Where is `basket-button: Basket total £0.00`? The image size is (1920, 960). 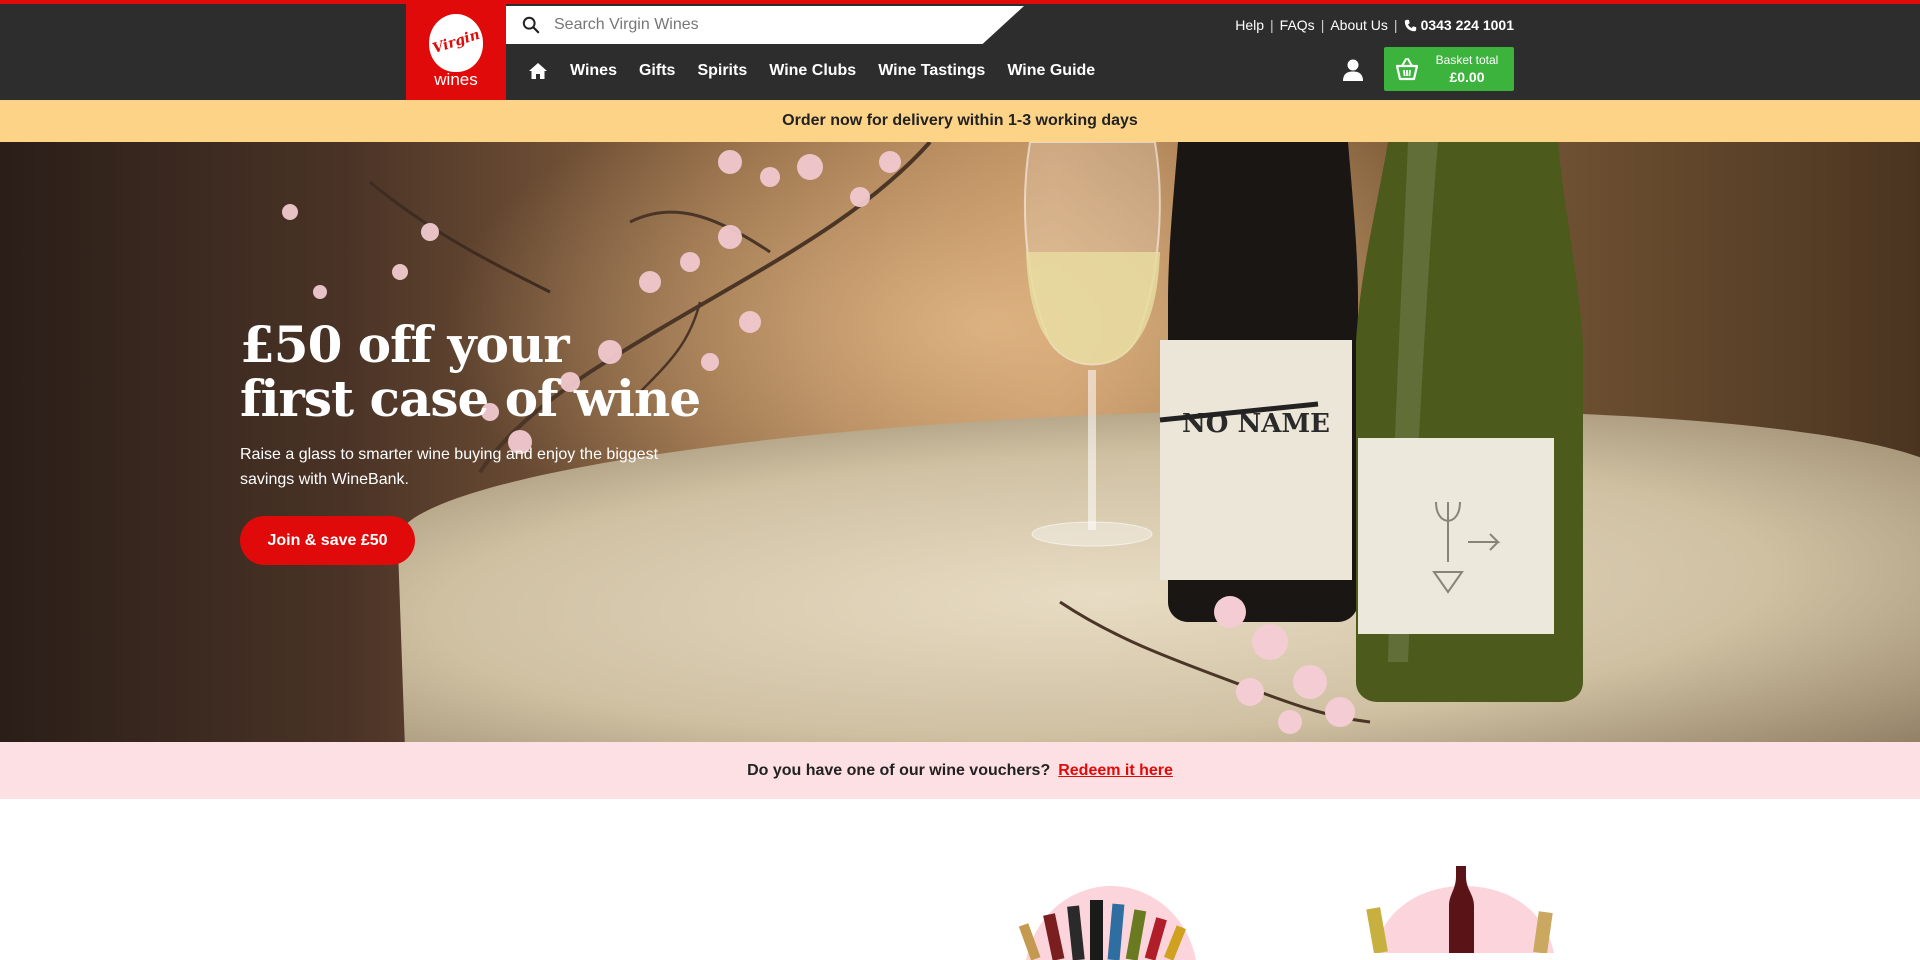 basket-button: Basket total £0.00 is located at coordinates (1449, 69).